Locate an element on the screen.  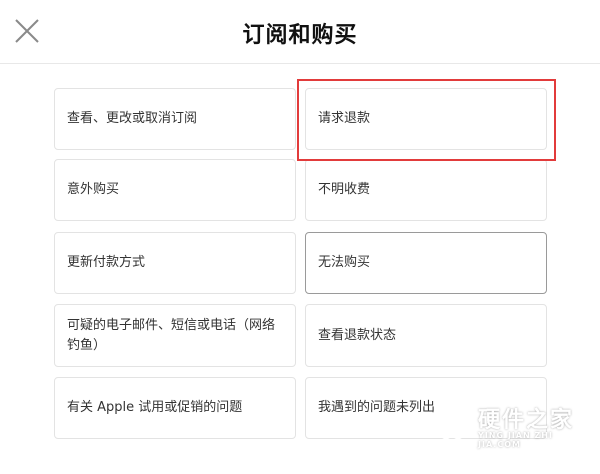
option-check-refund-status: 查看退款状态 is located at coordinates (426, 335).